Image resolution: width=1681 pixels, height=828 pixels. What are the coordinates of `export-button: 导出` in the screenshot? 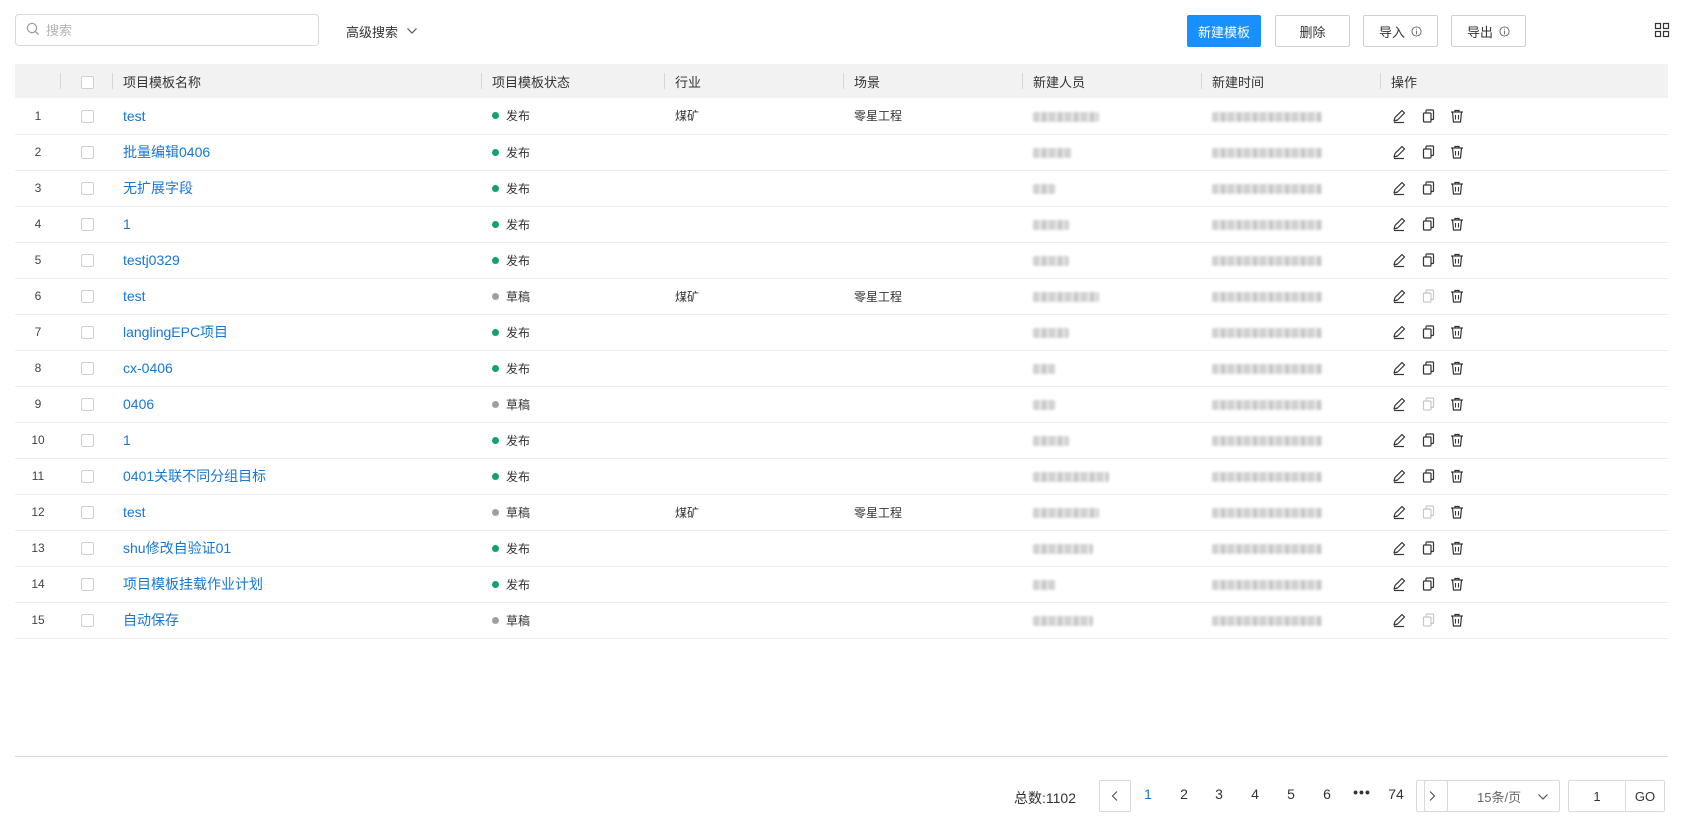 It's located at (1488, 31).